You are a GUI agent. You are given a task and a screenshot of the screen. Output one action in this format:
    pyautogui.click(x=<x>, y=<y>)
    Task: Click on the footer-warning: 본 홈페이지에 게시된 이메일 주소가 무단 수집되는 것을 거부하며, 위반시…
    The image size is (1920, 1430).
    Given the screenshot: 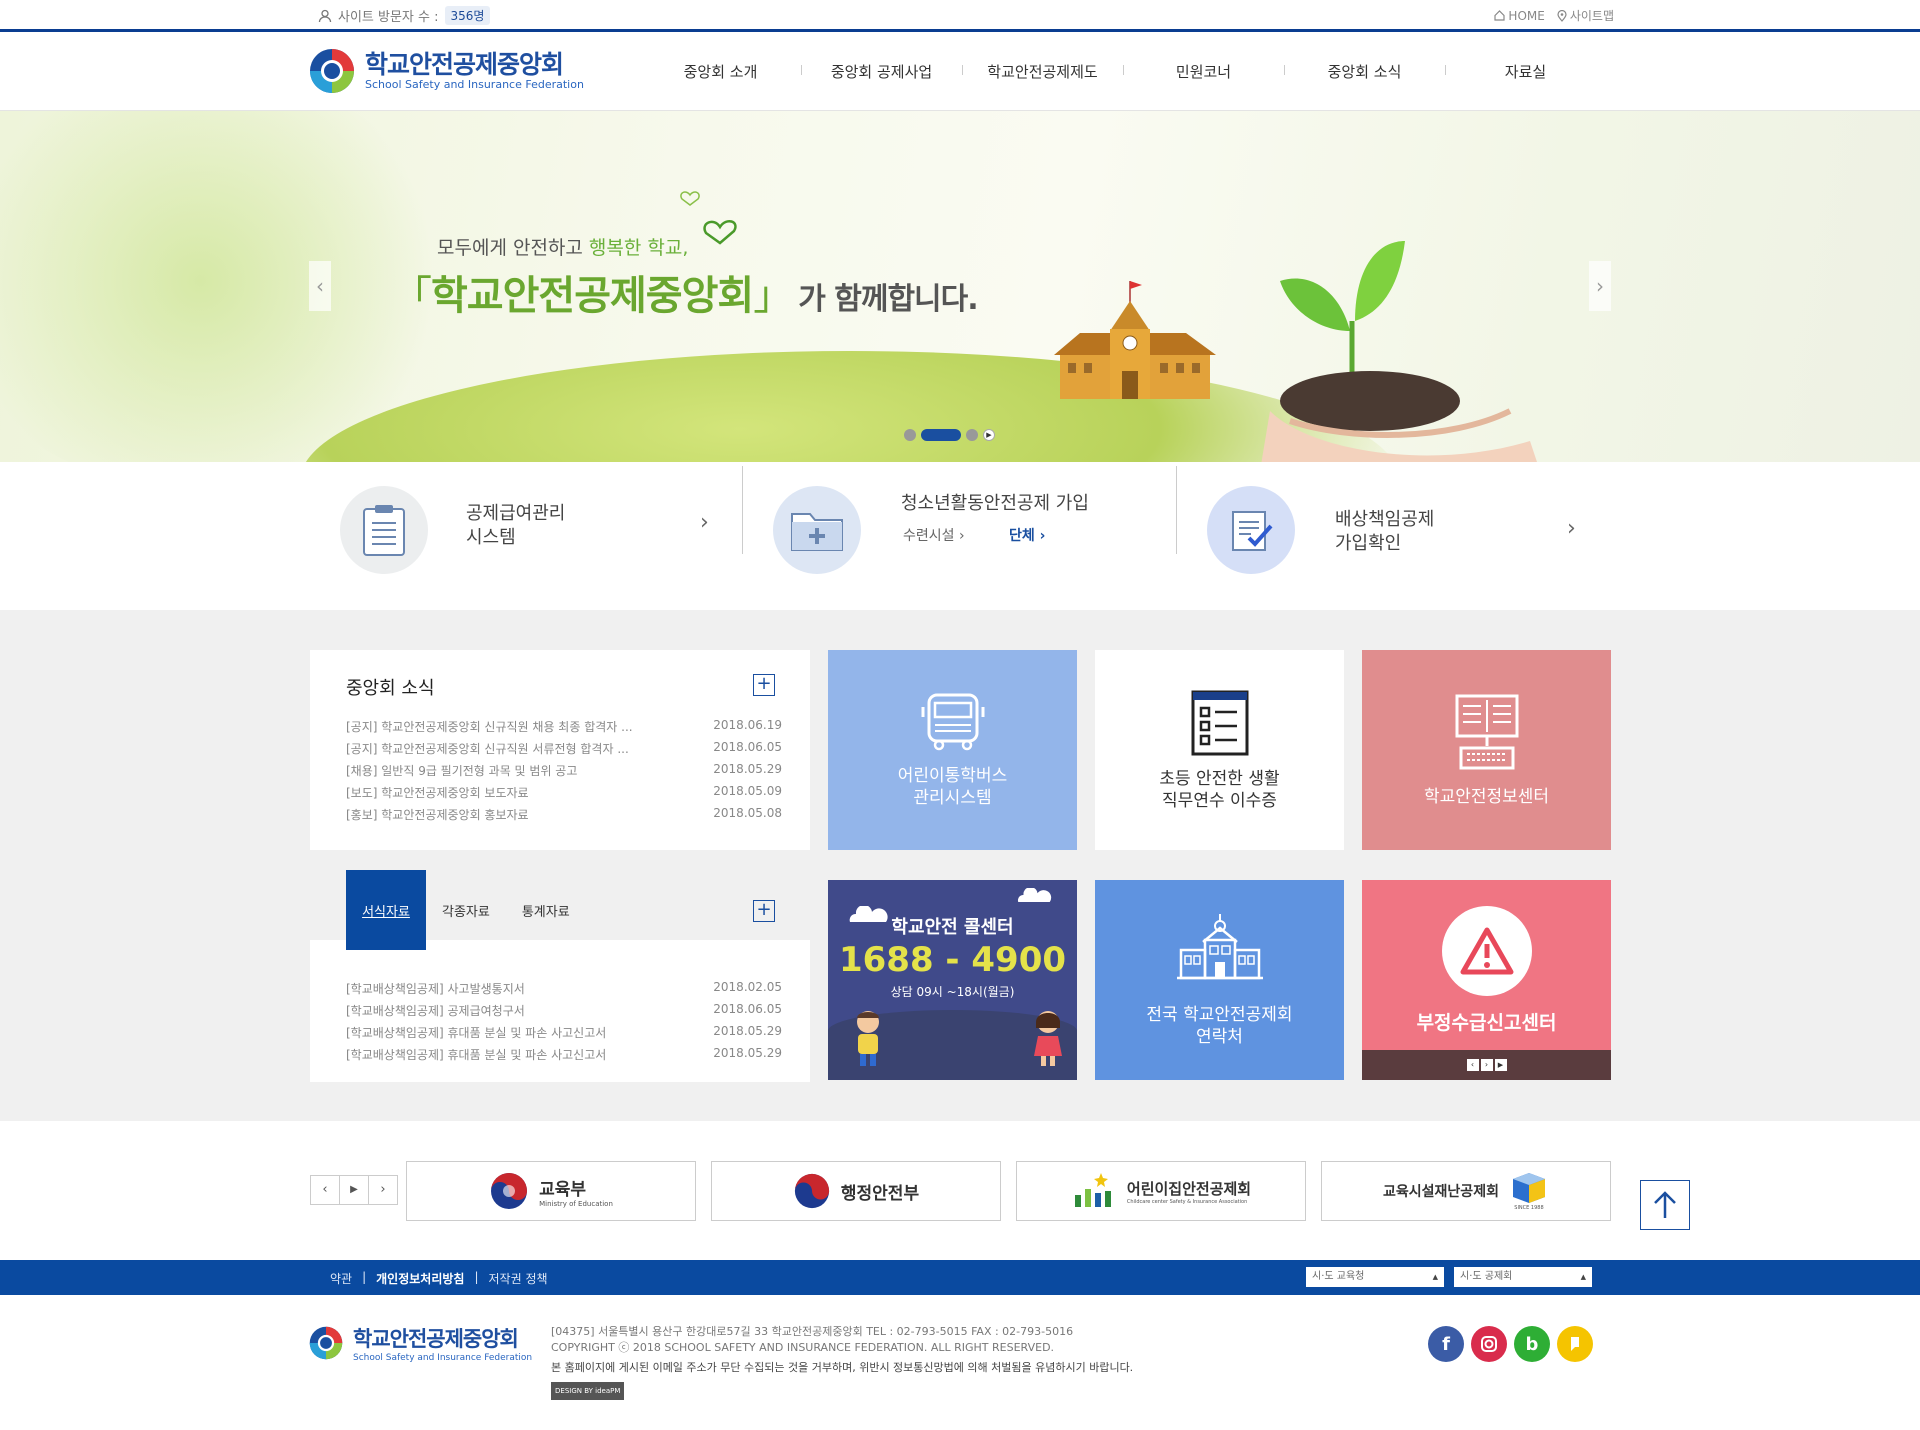 What is the action you would take?
    pyautogui.click(x=842, y=1367)
    